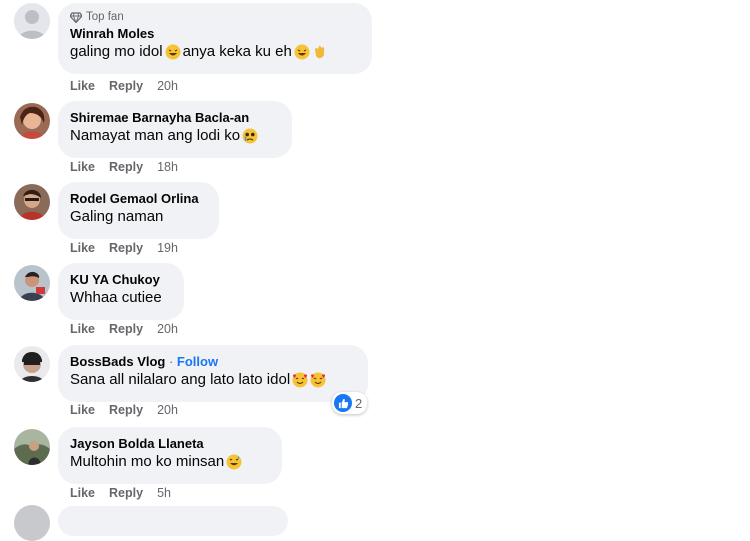 This screenshot has width=750, height=541. I want to click on comment-text: Galing naman, so click(138, 217).